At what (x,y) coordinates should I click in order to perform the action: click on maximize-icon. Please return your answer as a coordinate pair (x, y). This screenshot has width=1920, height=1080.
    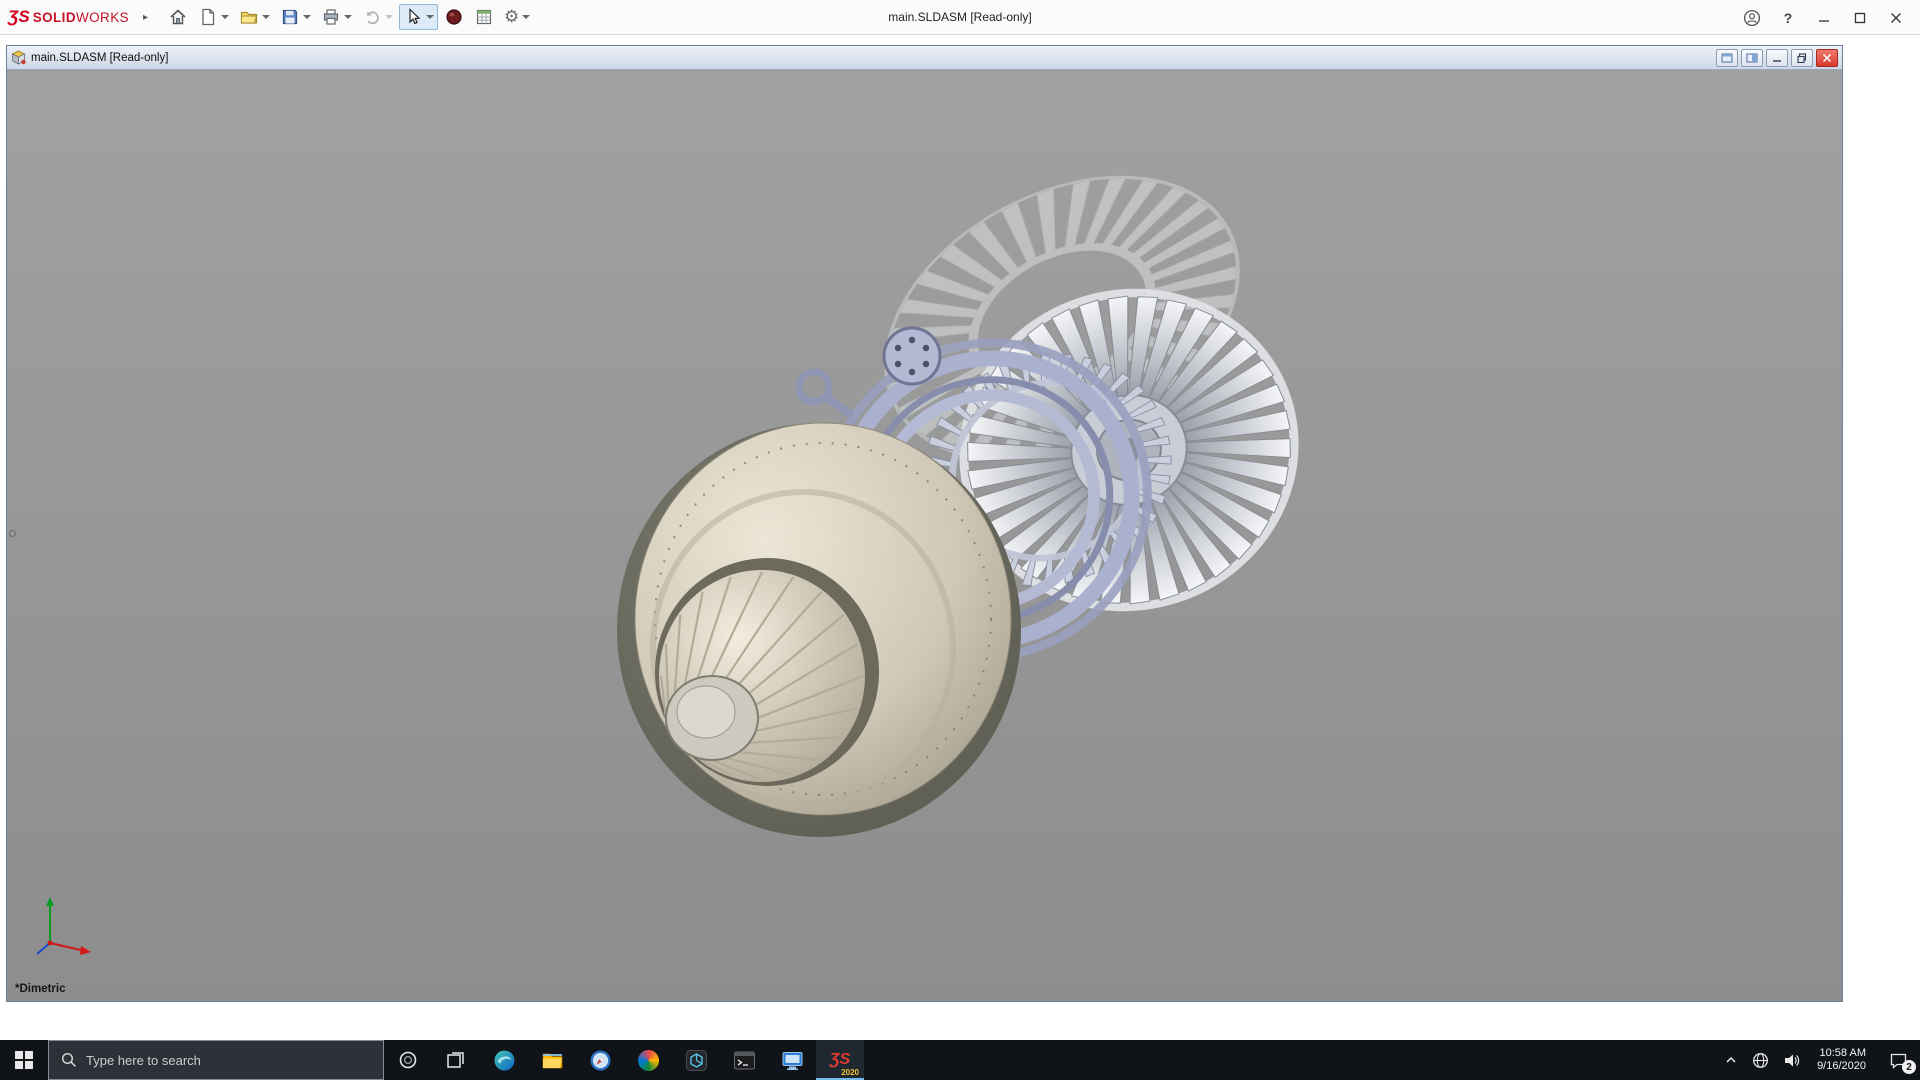
    Looking at the image, I should click on (1860, 17).